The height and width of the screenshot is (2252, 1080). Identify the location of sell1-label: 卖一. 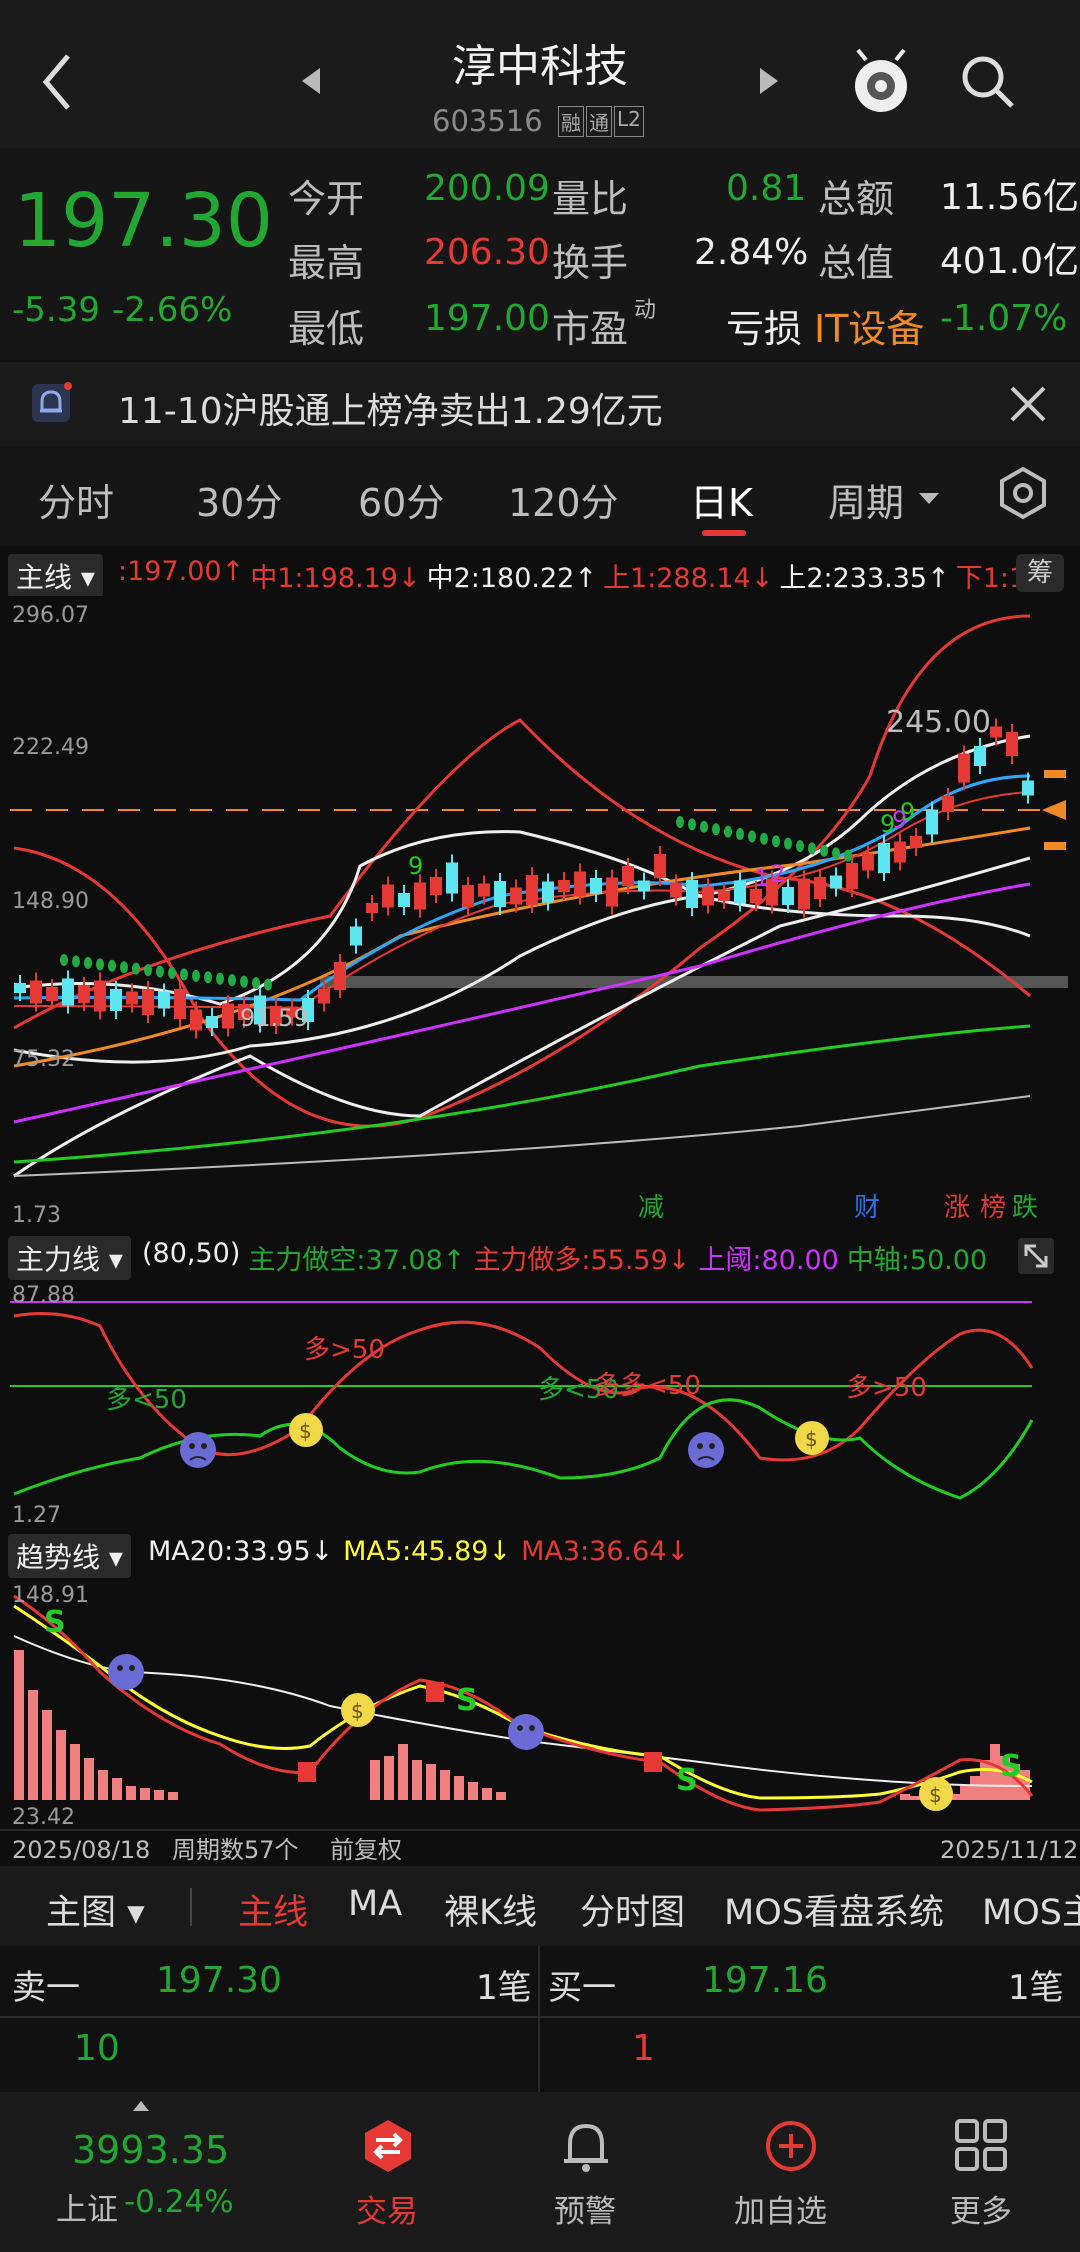
(46, 1988).